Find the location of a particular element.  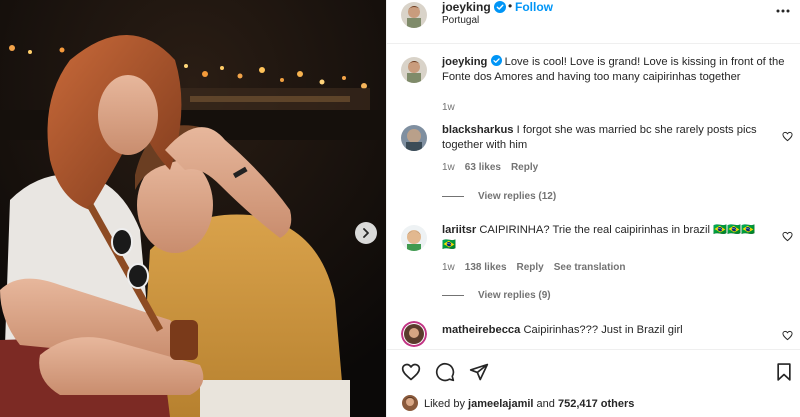

chevron-right-icon is located at coordinates (366, 233).